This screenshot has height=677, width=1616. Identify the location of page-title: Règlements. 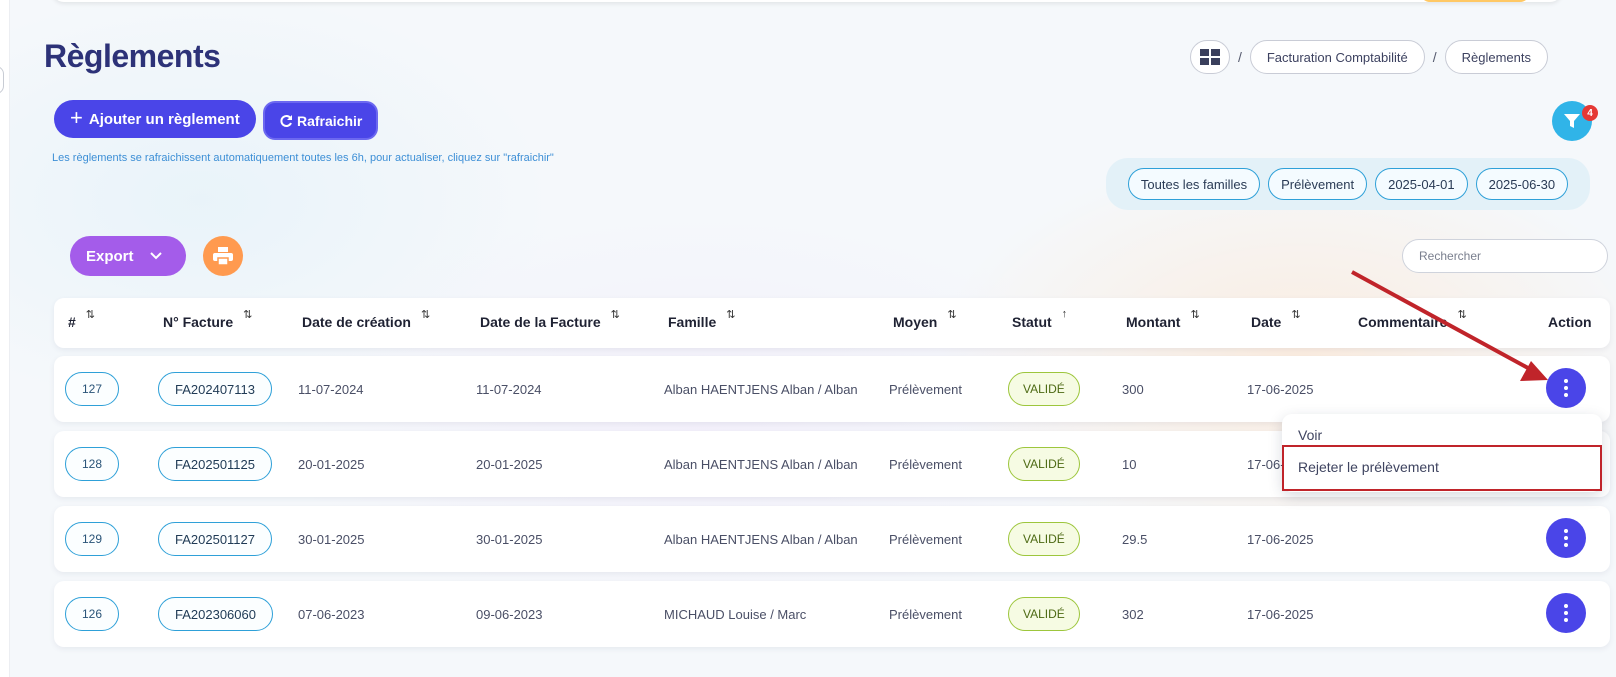
(132, 56).